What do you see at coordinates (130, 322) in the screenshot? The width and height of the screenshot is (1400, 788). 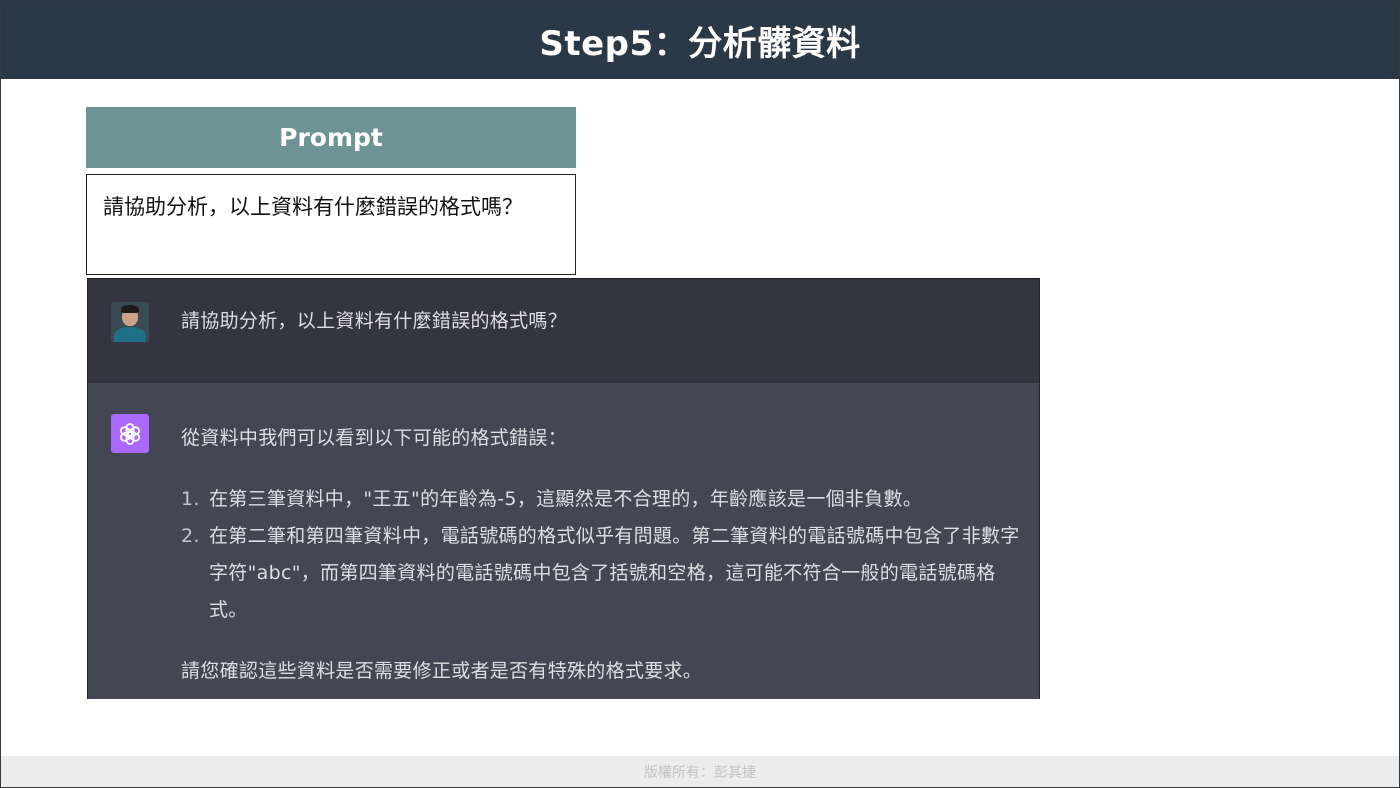 I see `user-avatar` at bounding box center [130, 322].